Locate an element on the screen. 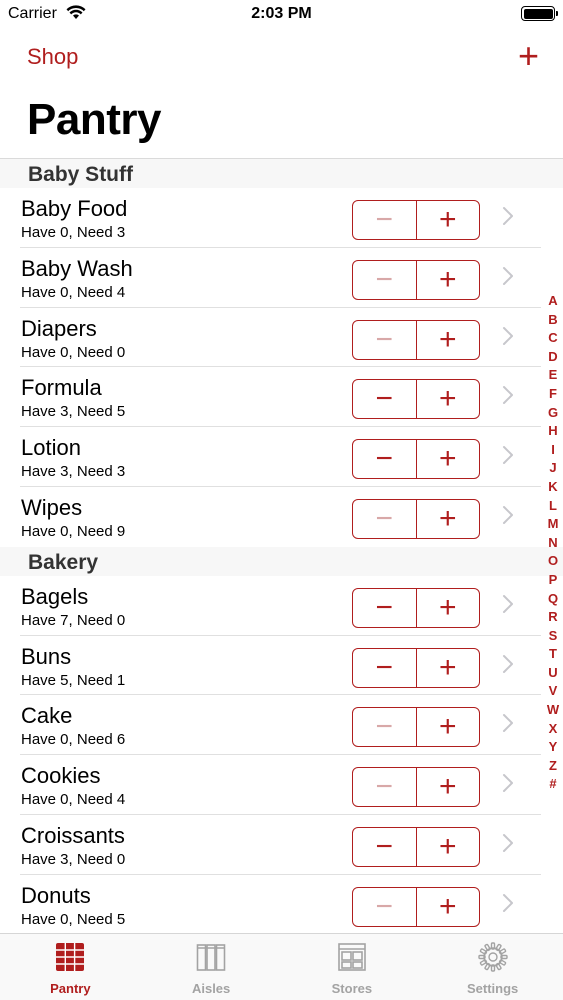 The image size is (563, 1000). list-item: Diapers Have 0, Need 0 − + is located at coordinates (281, 338).